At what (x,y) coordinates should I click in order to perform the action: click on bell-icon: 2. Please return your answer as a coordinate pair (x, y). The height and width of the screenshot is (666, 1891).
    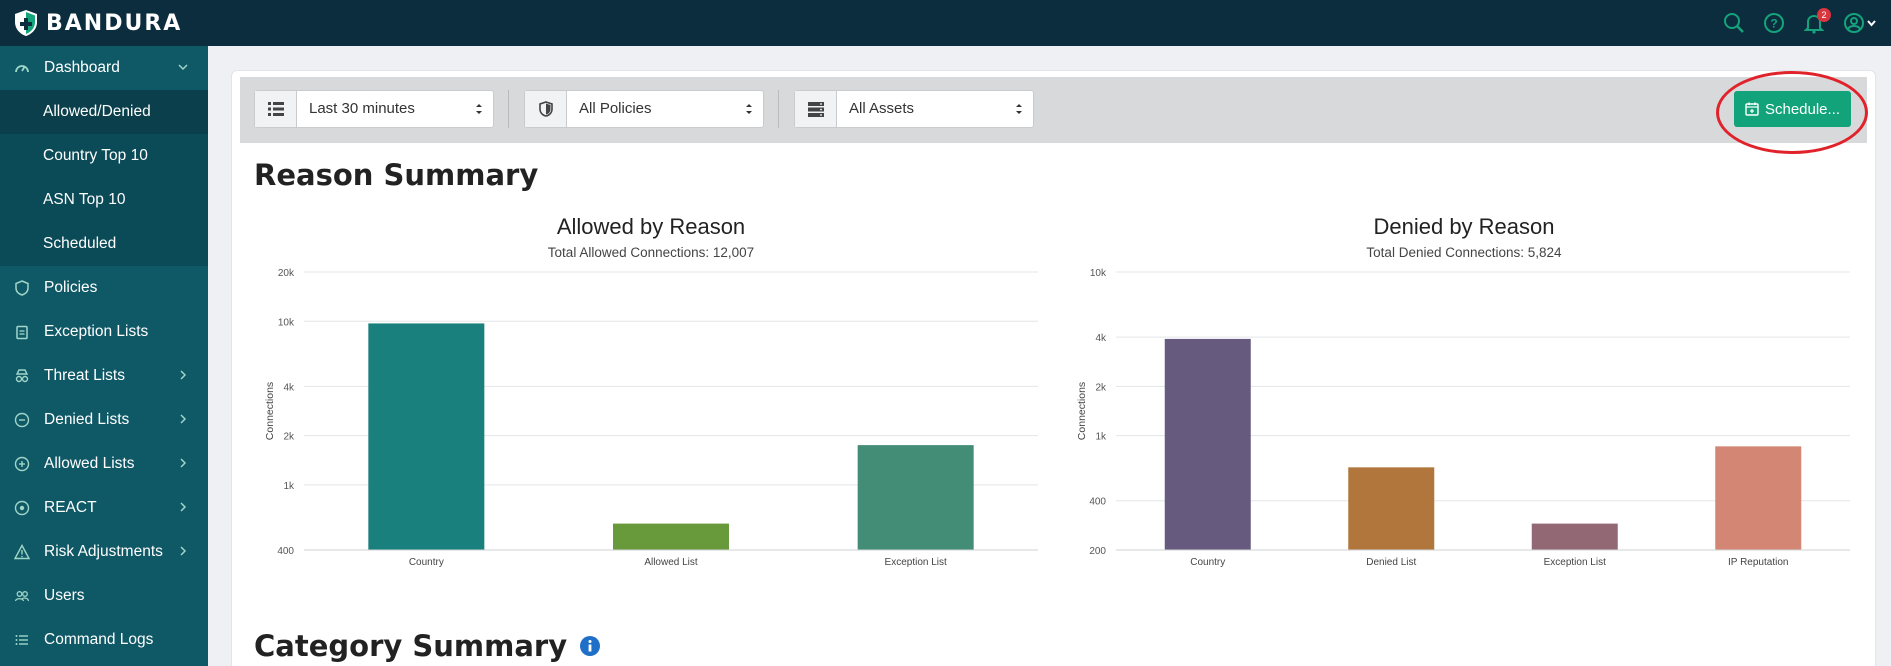
    Looking at the image, I should click on (1817, 21).